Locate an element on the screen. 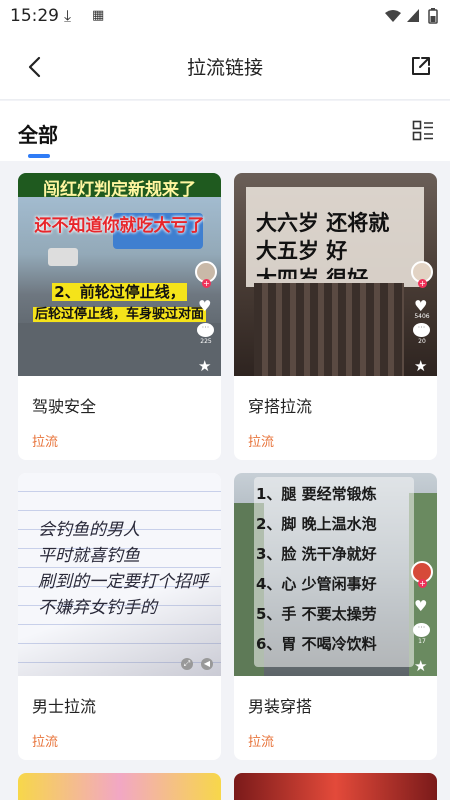 The width and height of the screenshot is (450, 800). card-title: 驾驶安全 is located at coordinates (64, 406).